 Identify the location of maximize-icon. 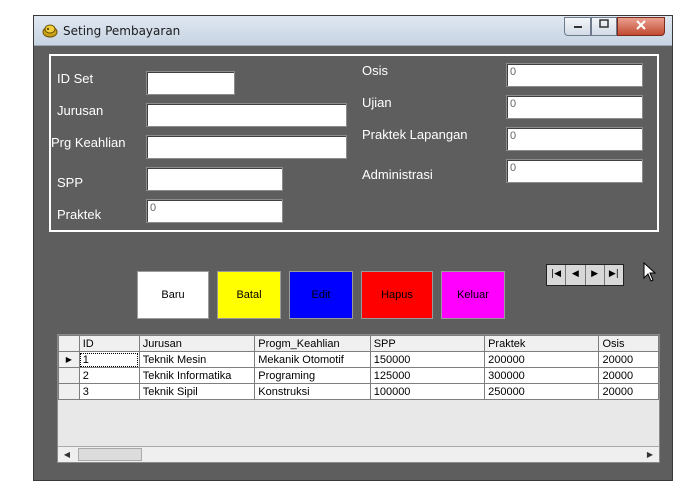
(604, 23).